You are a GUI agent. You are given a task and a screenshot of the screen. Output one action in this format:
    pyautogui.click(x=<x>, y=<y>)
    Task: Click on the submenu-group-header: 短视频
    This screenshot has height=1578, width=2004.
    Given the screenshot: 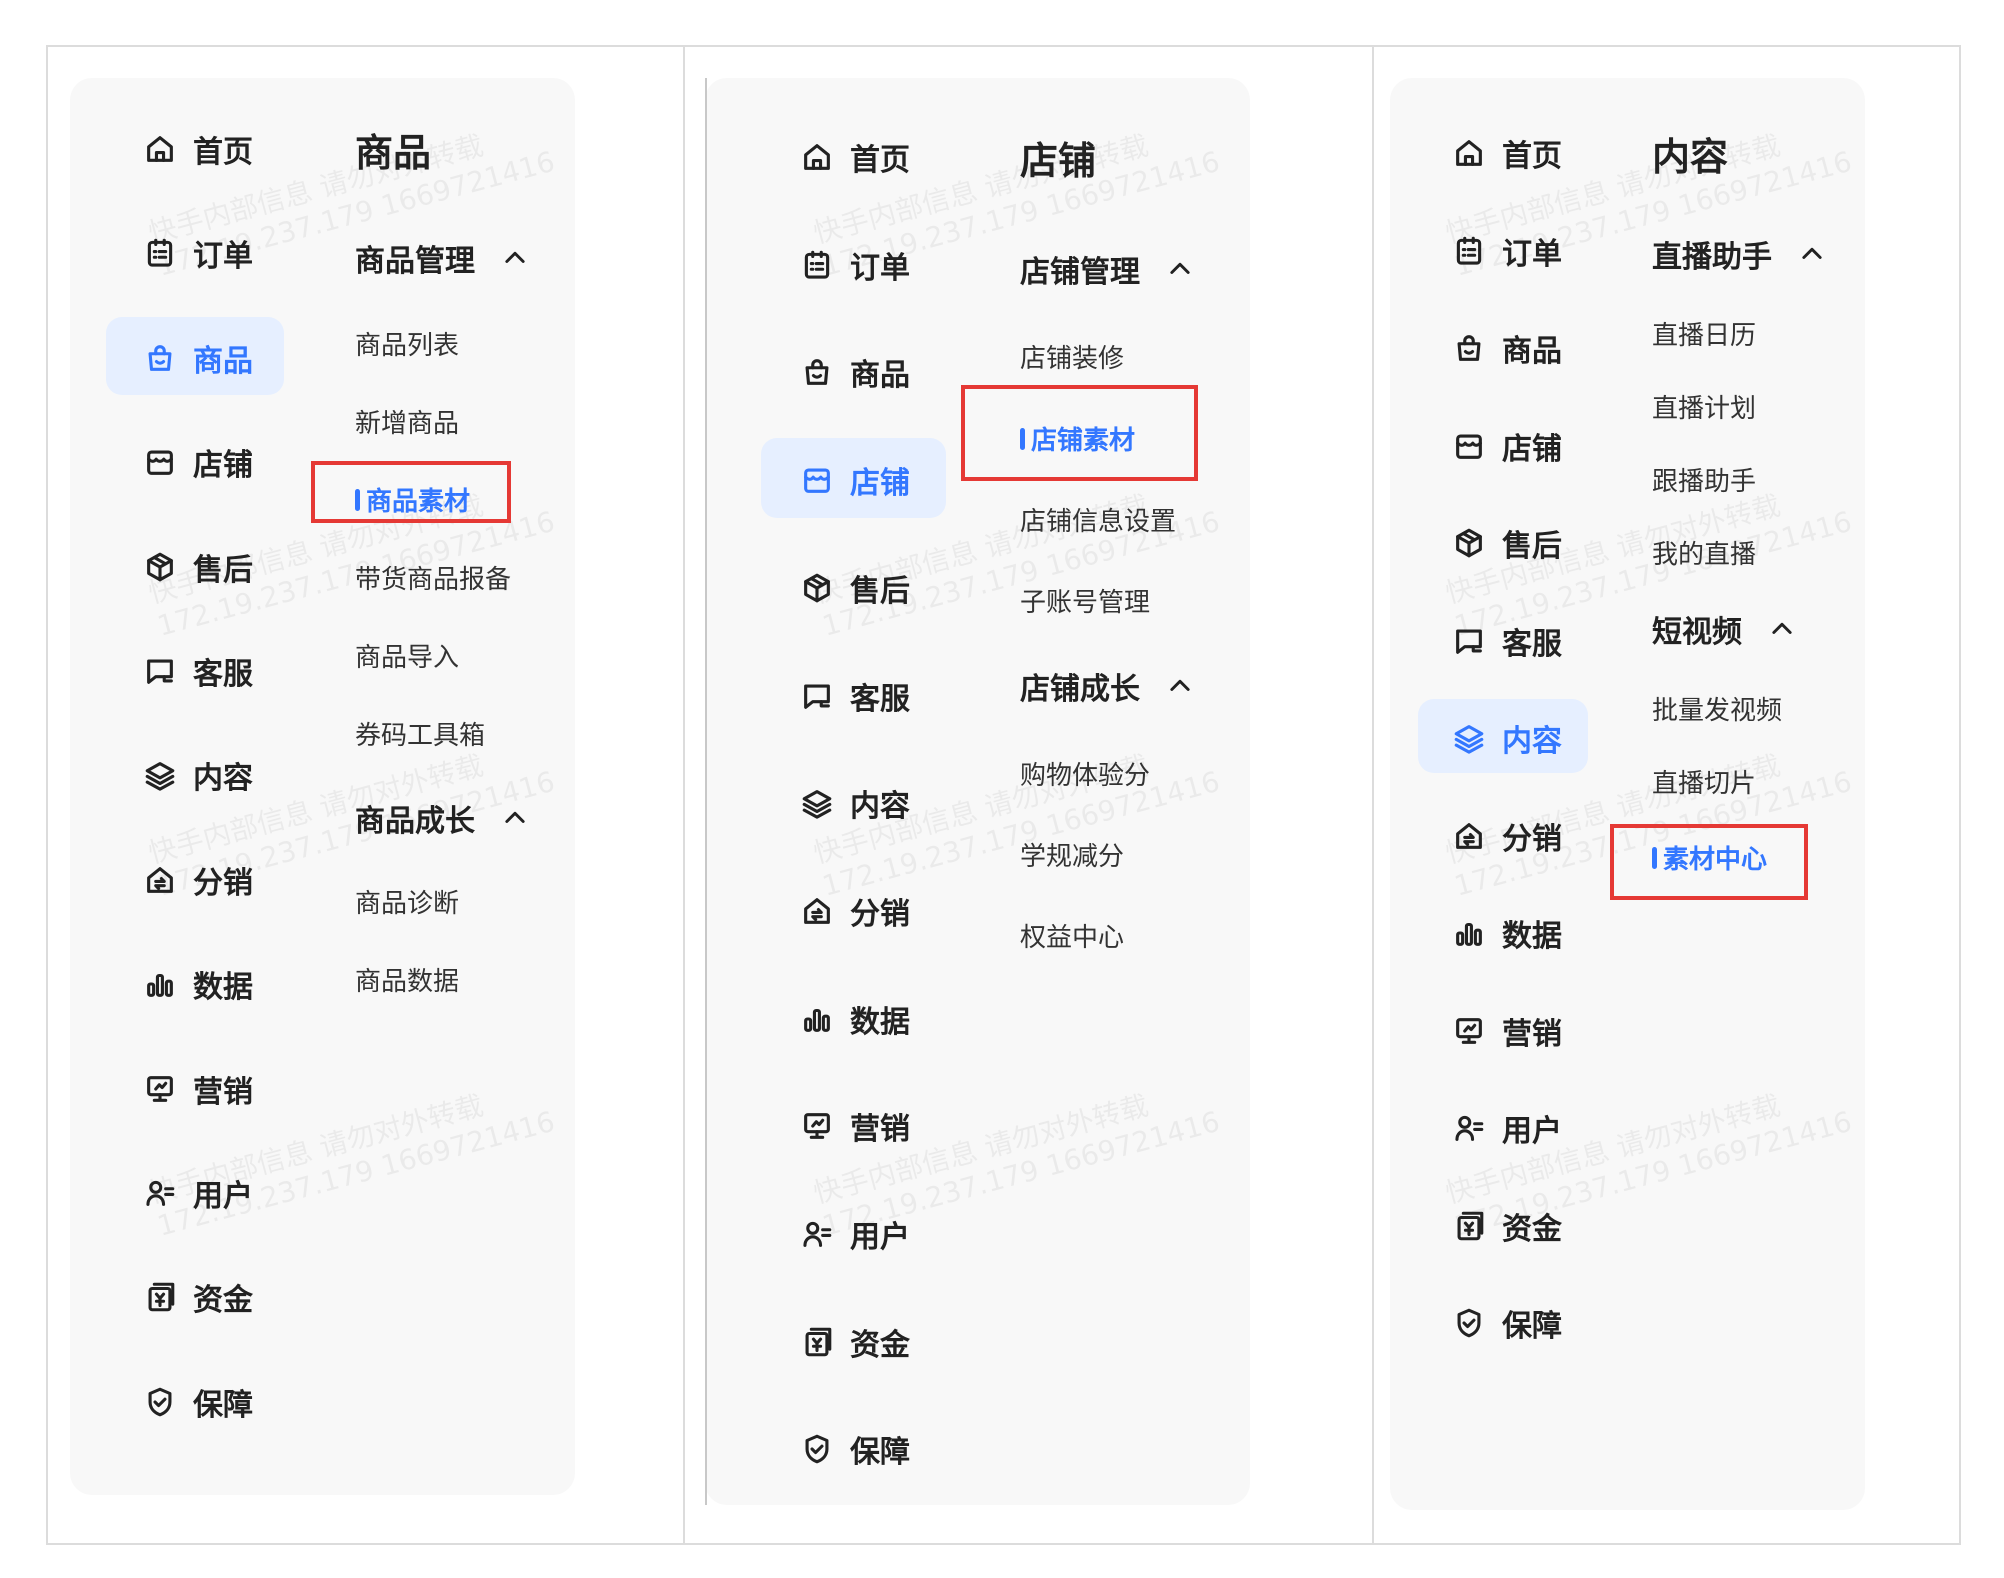 What is the action you would take?
    pyautogui.click(x=1724, y=629)
    